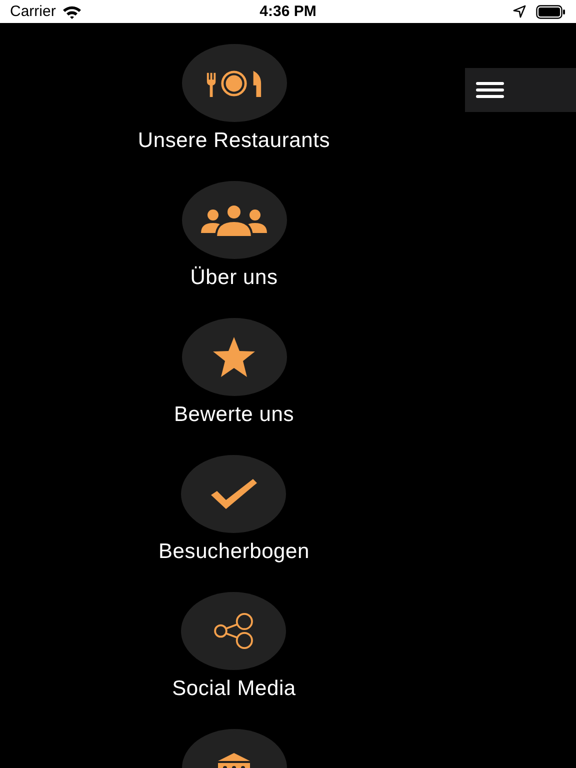 The width and height of the screenshot is (576, 768). I want to click on menu-button, so click(520, 90).